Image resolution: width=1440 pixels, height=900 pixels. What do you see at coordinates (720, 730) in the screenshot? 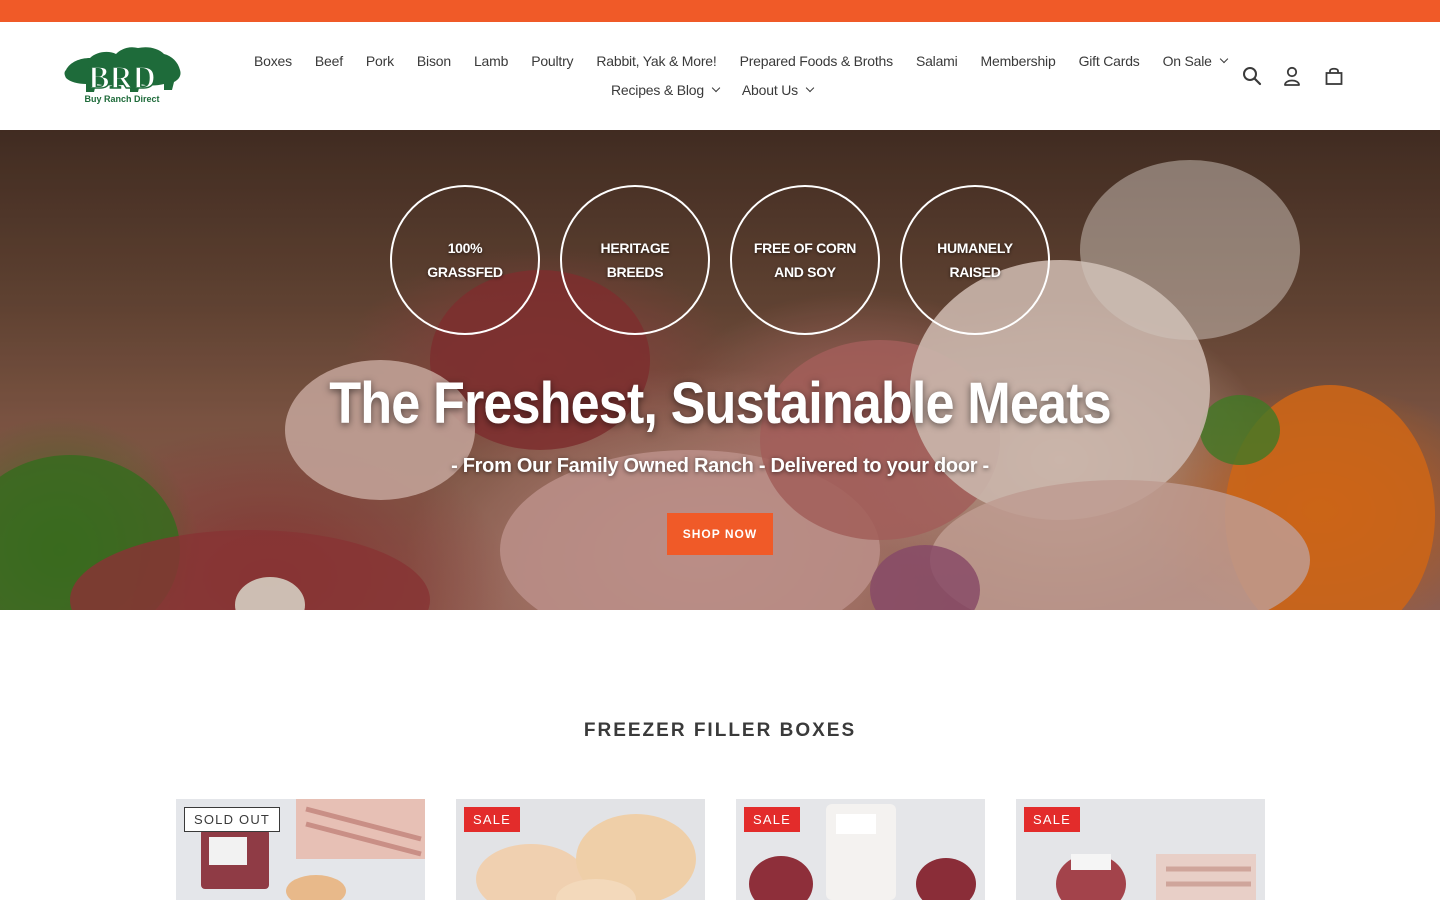
I see `section-title: FREEZER FILLER BOXES` at bounding box center [720, 730].